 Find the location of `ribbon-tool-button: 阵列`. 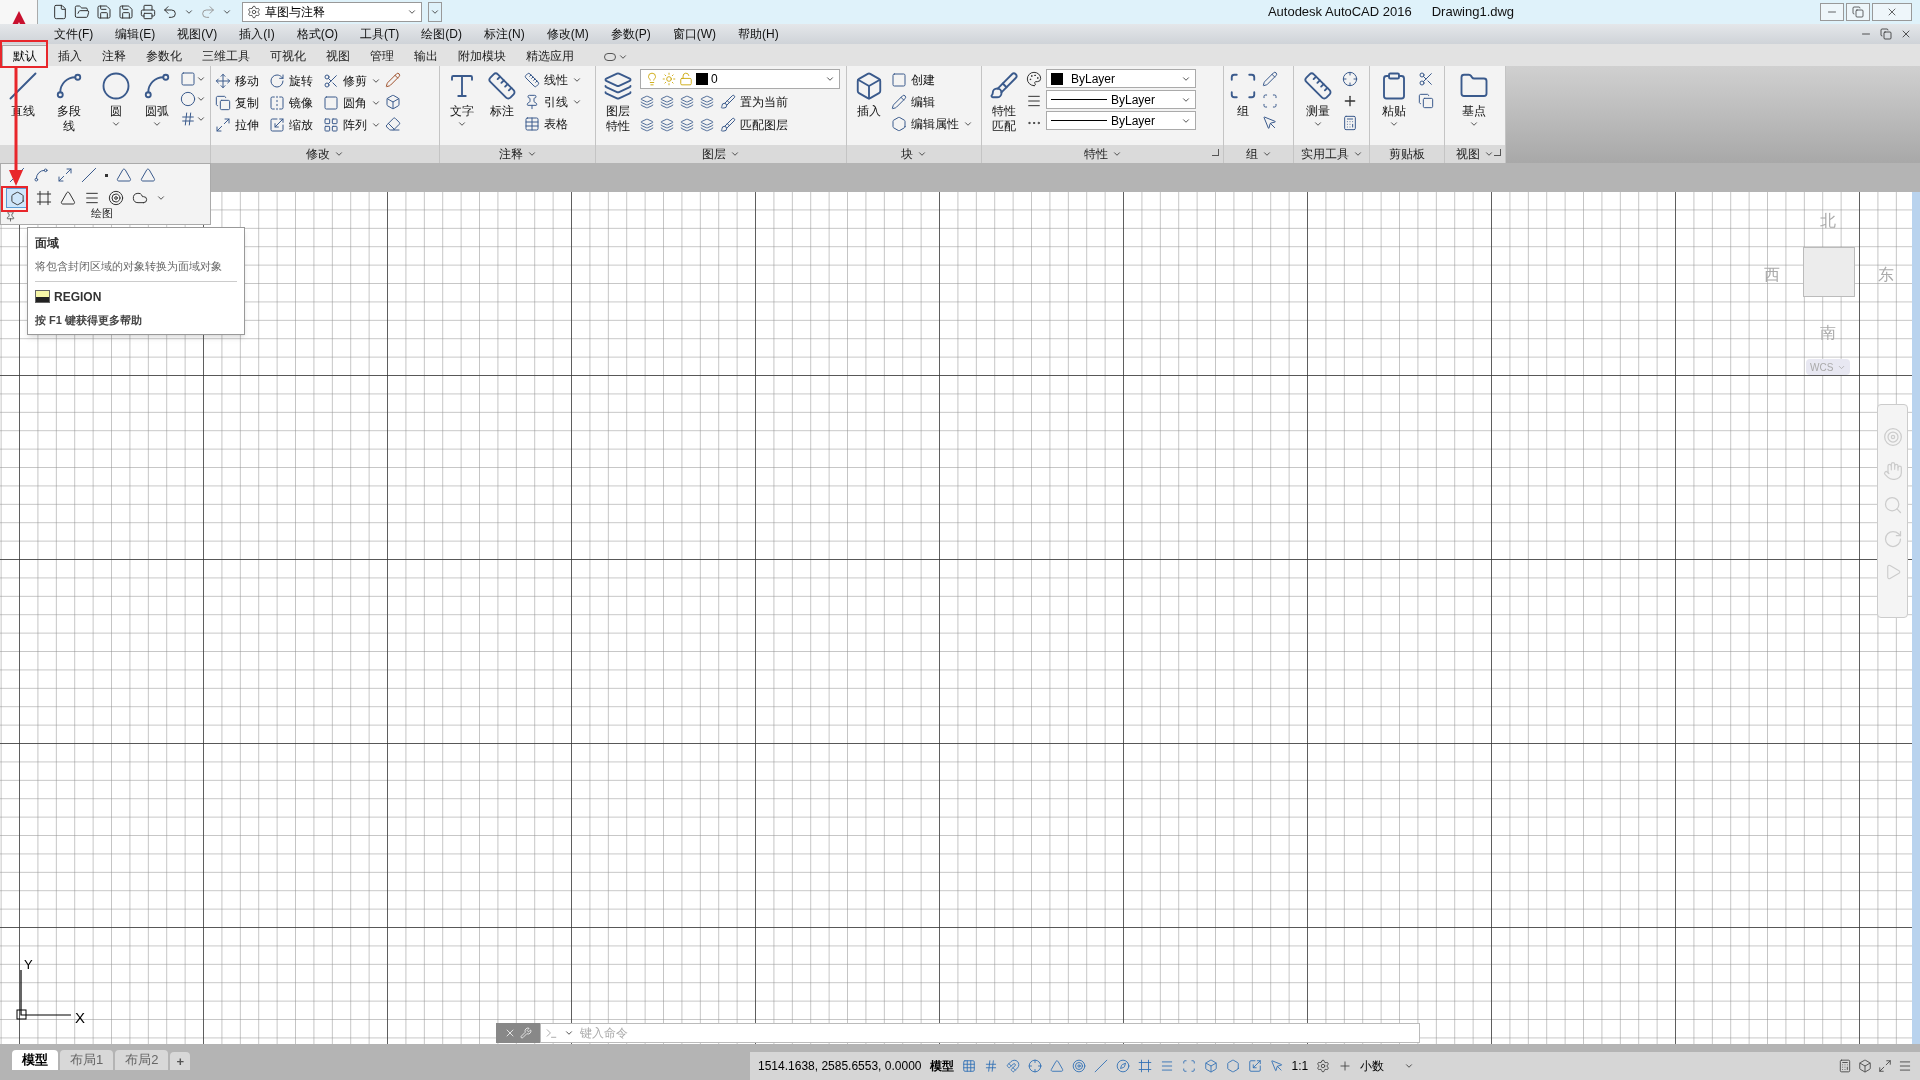

ribbon-tool-button: 阵列 is located at coordinates (352, 125).